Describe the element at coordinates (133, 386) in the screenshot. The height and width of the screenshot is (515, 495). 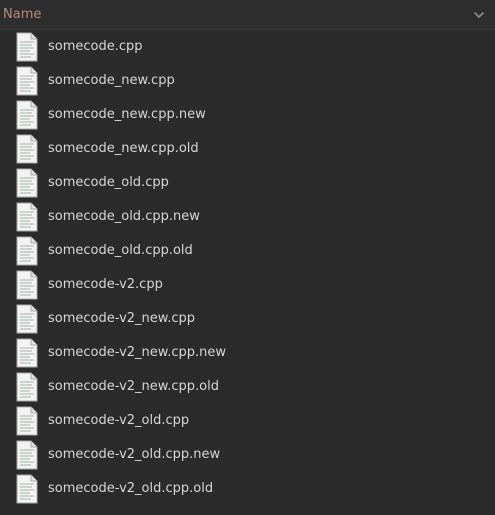
I see `file-name: somecode-v2_new.cpp.old` at that location.